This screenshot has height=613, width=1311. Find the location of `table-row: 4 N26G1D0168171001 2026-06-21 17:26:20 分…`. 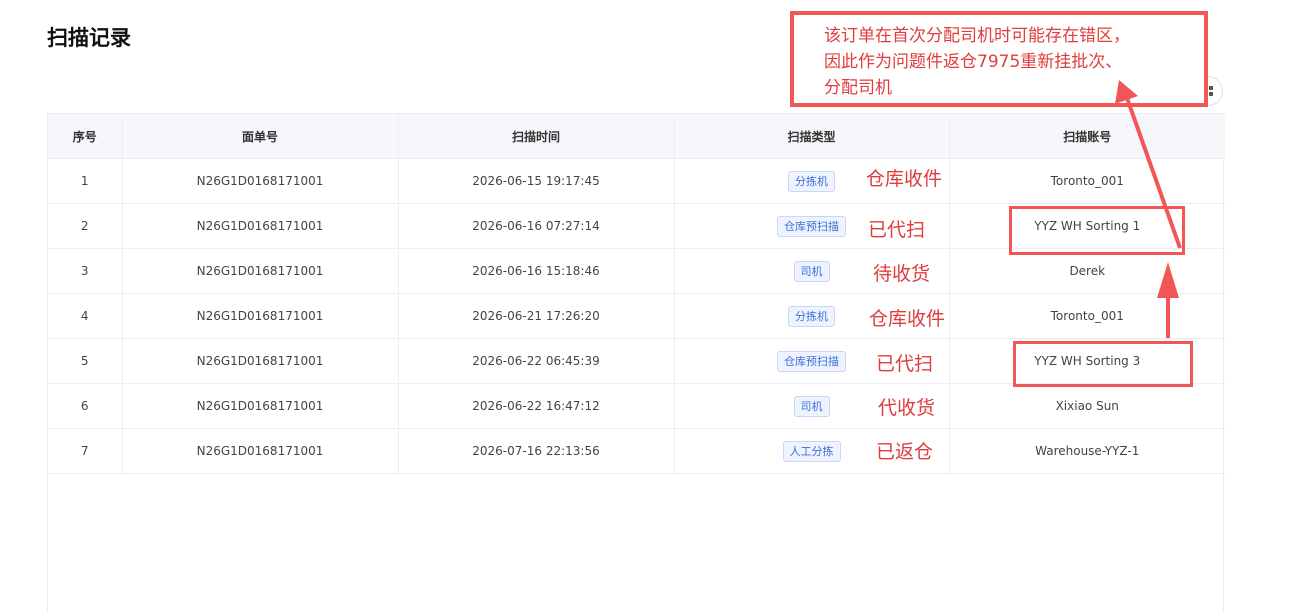

table-row: 4 N26G1D0168171001 2026-06-21 17:26:20 分… is located at coordinates (636, 316).